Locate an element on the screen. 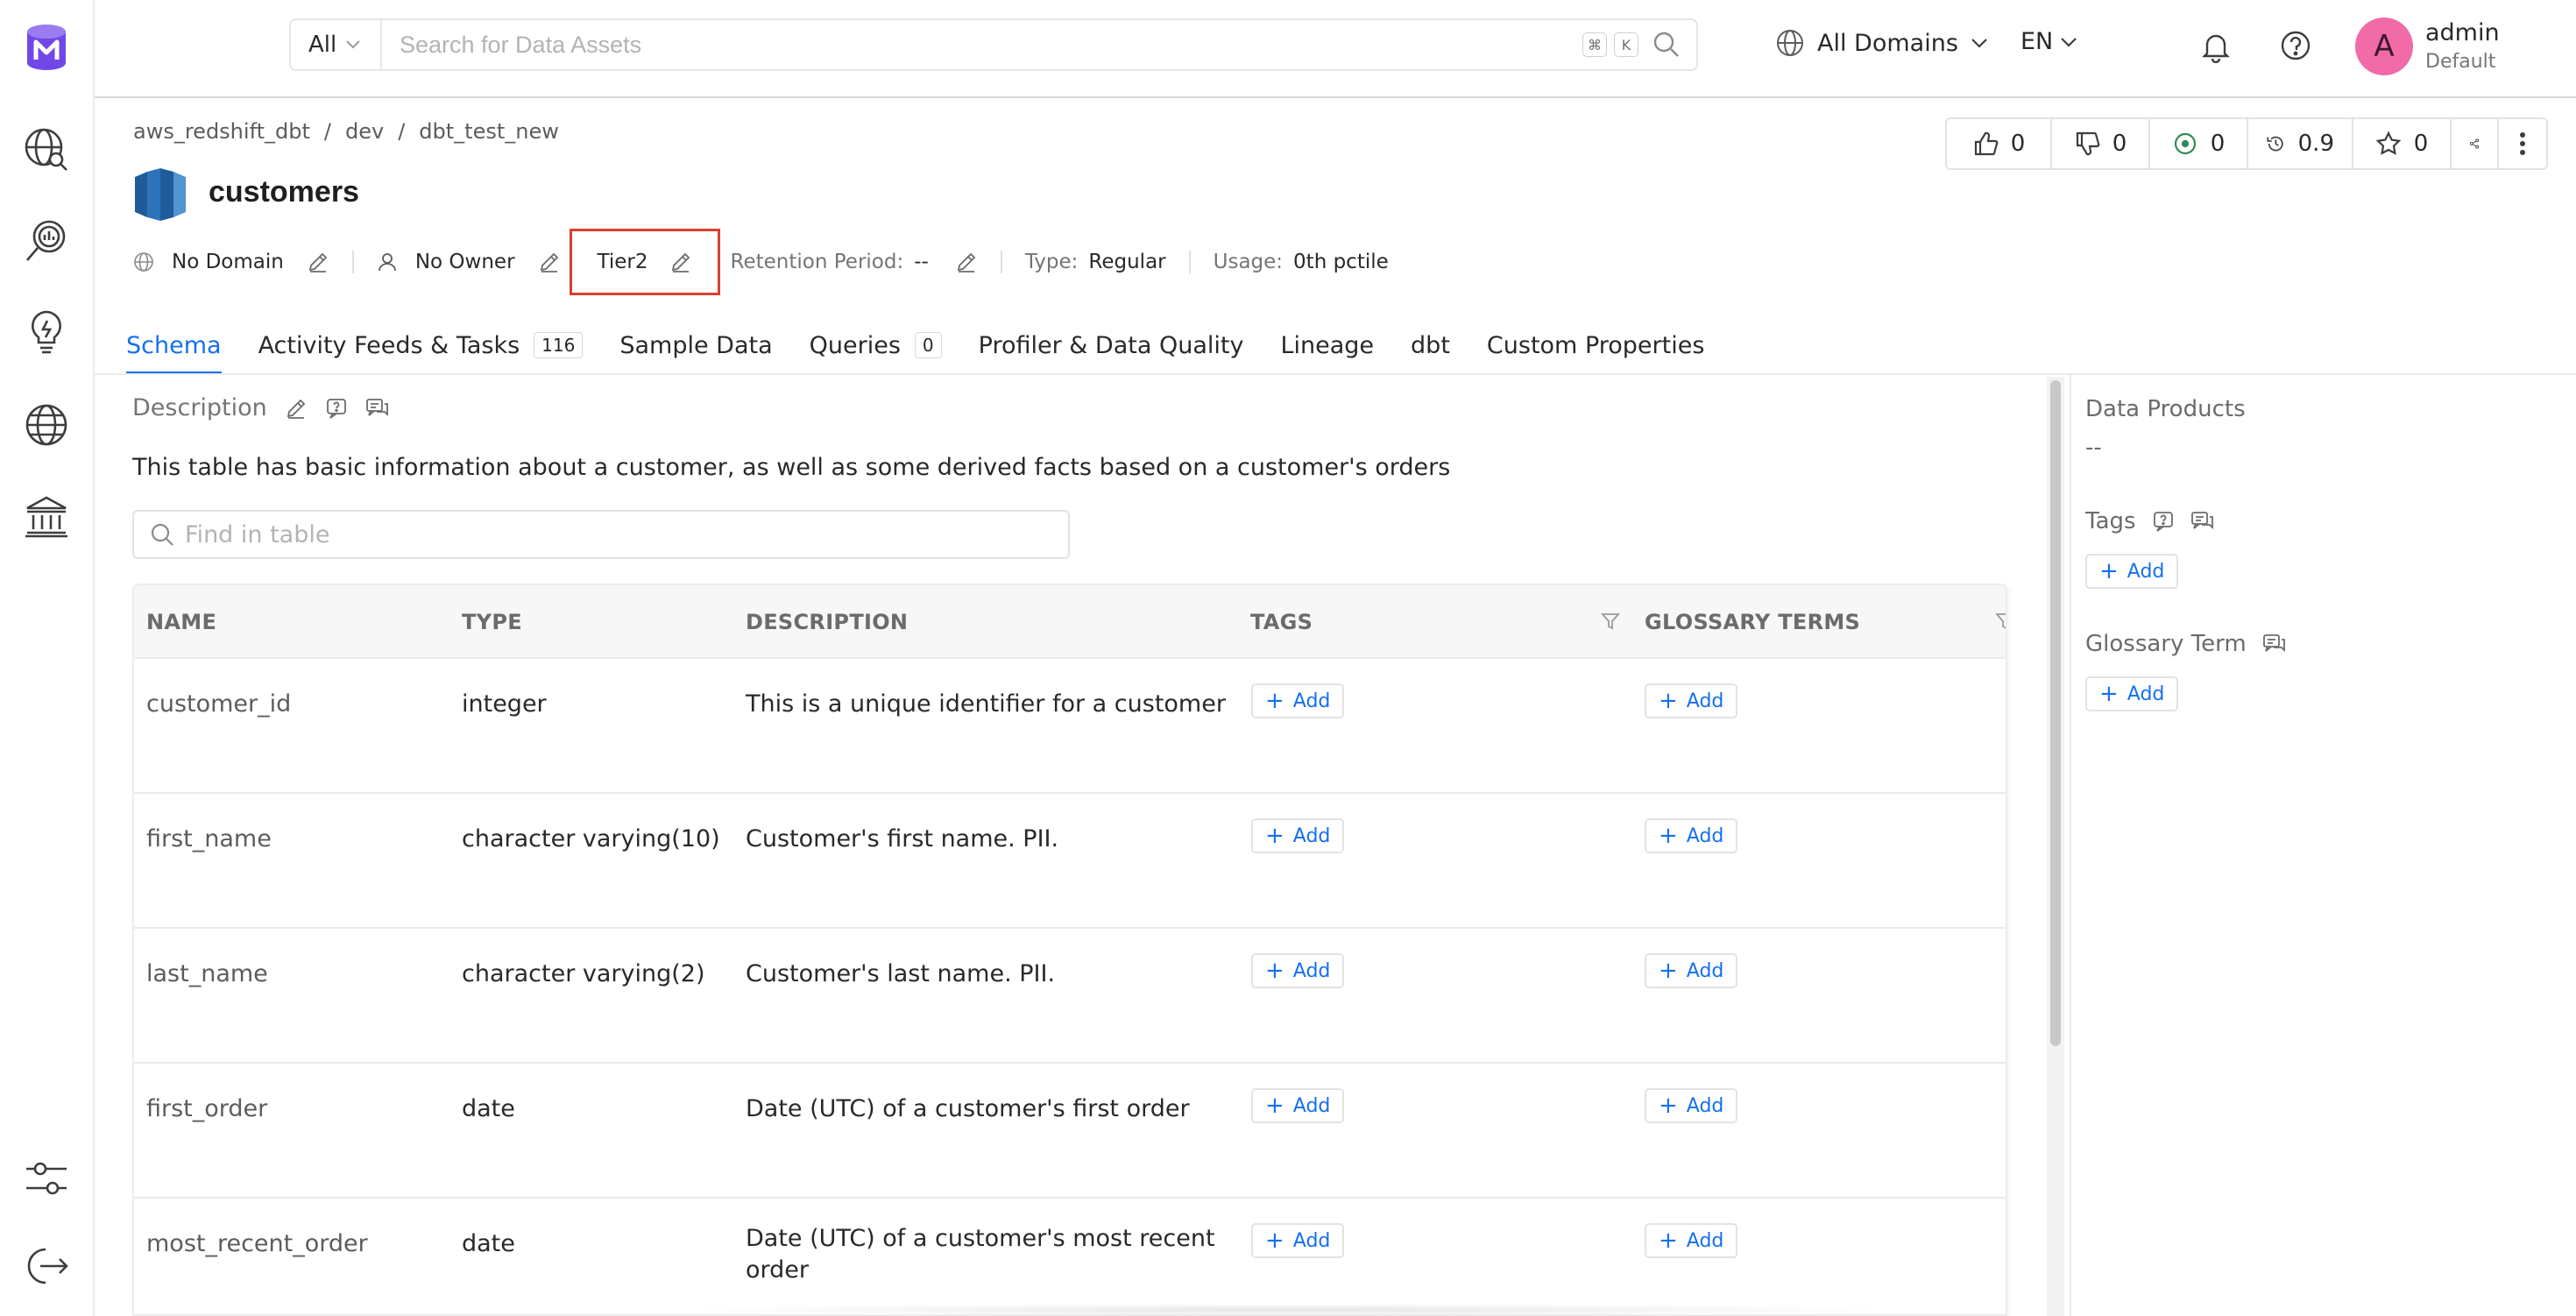  search-scope-dropdown: All is located at coordinates (336, 44).